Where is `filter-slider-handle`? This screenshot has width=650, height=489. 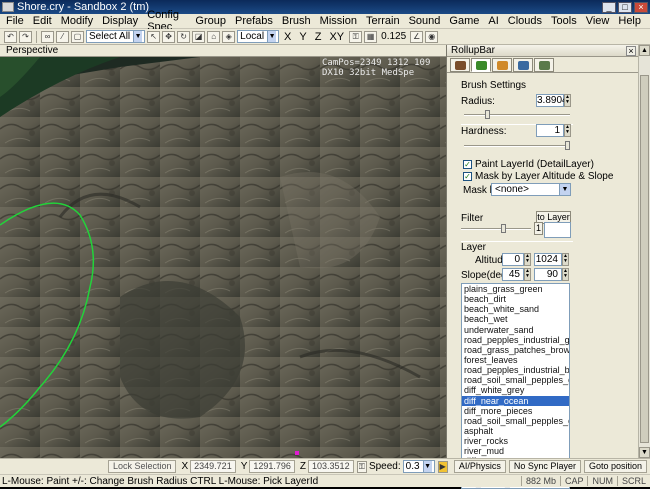
filter-slider-handle is located at coordinates (503, 228).